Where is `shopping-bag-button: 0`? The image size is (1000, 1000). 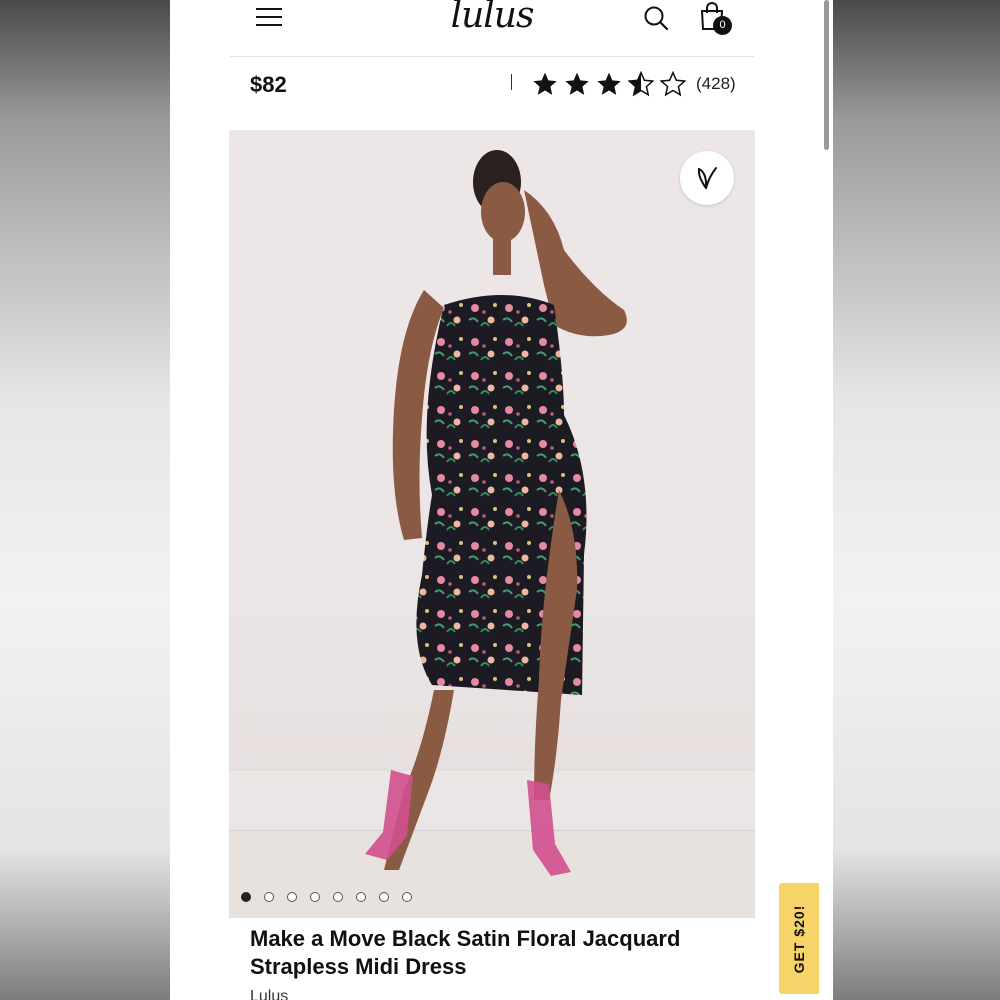 shopping-bag-button: 0 is located at coordinates (717, 19).